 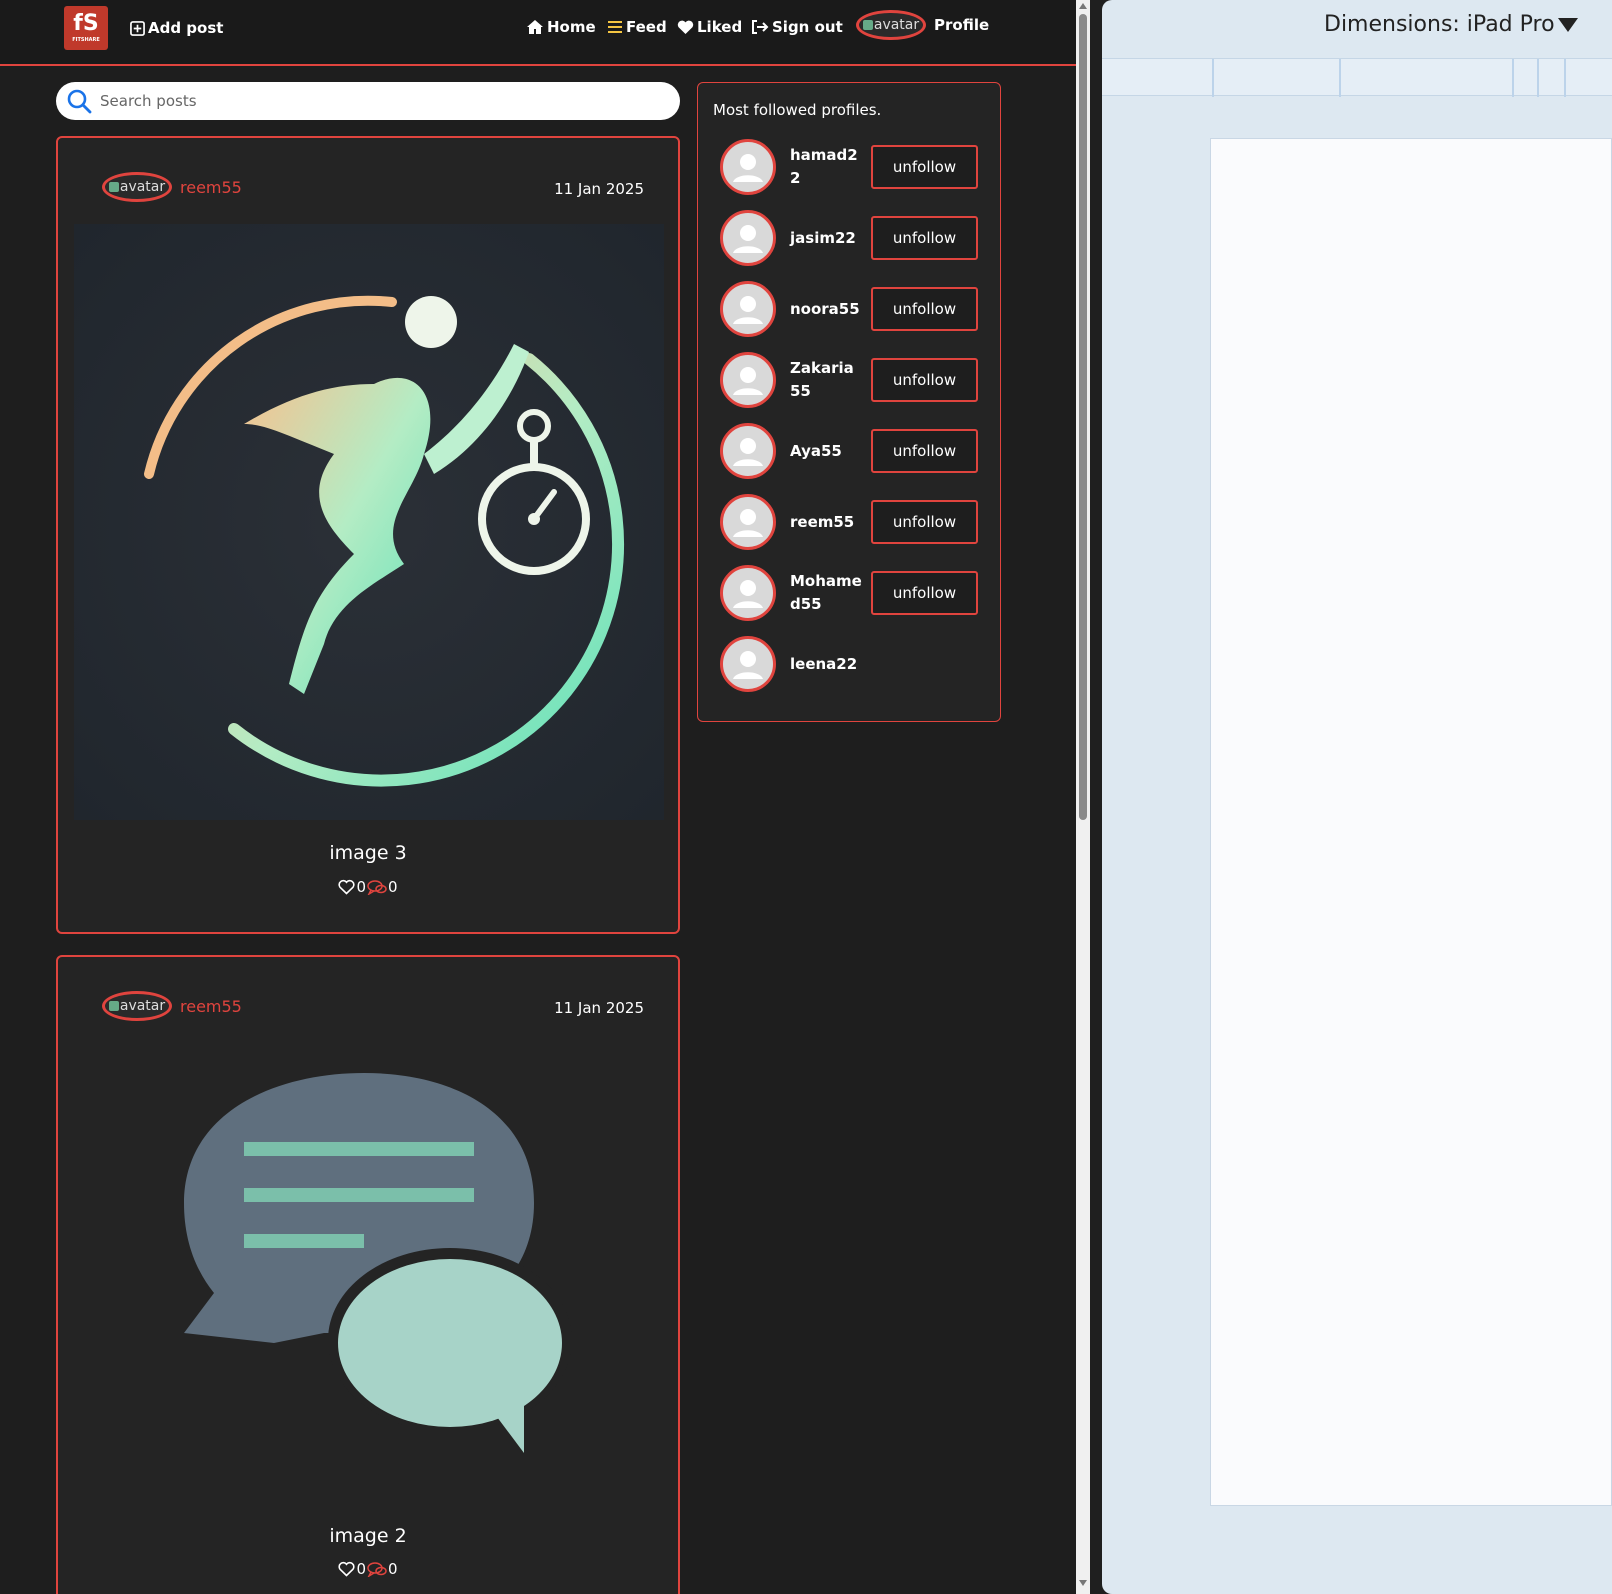 What do you see at coordinates (1357, 77) in the screenshot?
I see `media-query-ruler` at bounding box center [1357, 77].